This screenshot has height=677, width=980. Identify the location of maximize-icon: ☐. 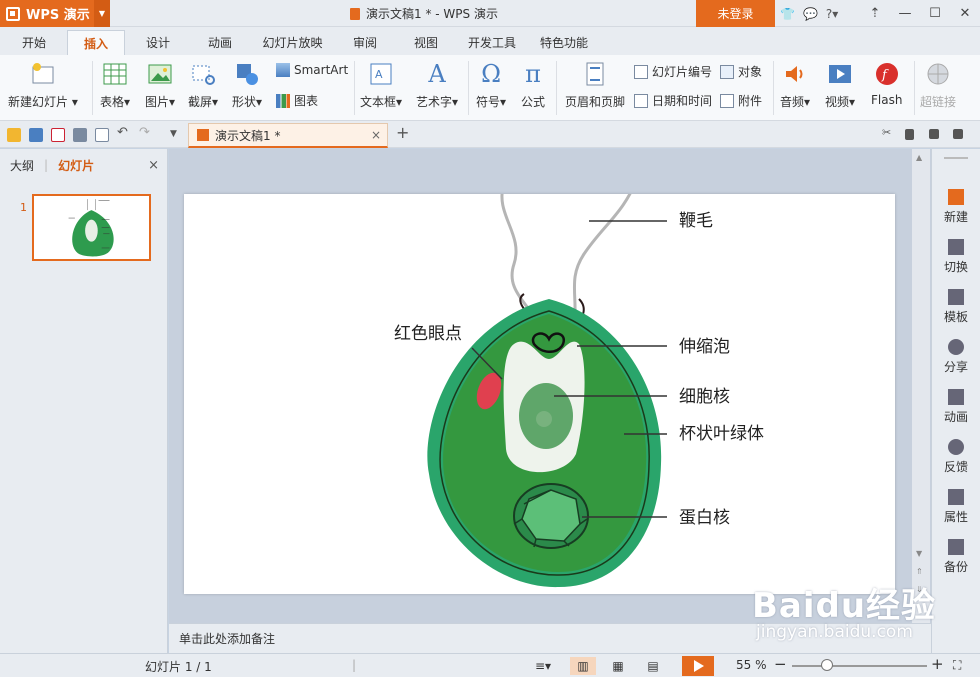
(935, 13).